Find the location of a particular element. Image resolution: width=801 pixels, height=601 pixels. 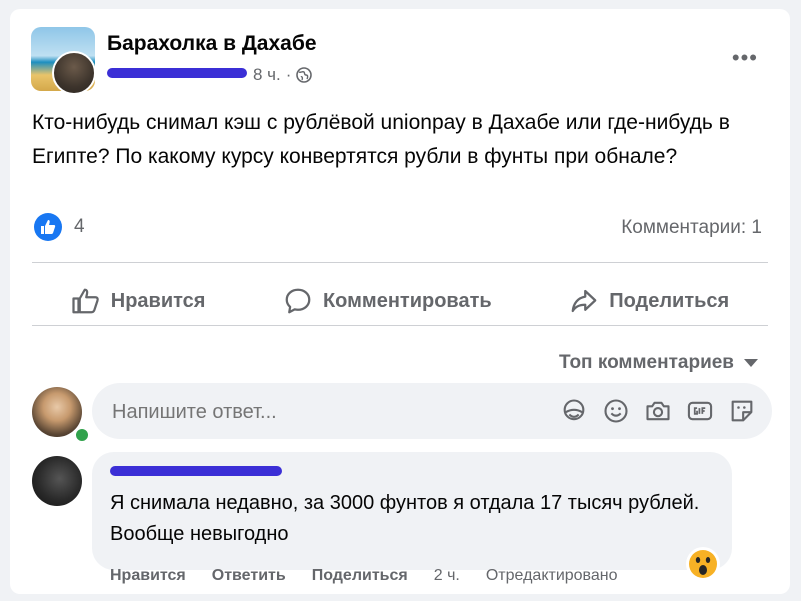

commenter-avatar is located at coordinates (57, 481).